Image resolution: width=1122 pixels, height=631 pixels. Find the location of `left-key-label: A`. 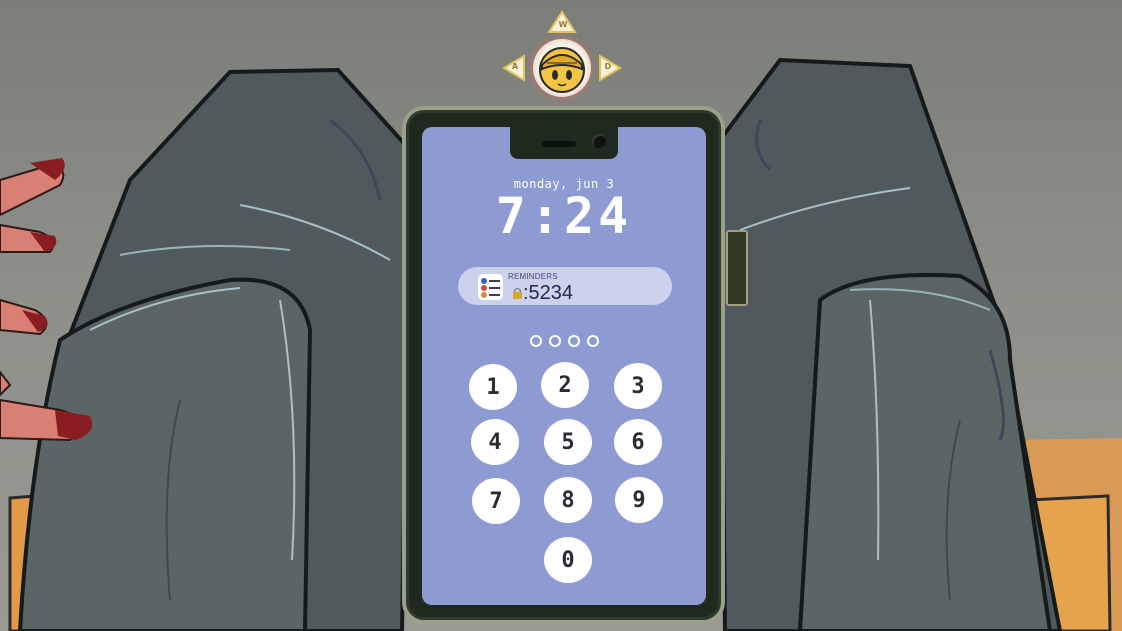

left-key-label: A is located at coordinates (515, 66).